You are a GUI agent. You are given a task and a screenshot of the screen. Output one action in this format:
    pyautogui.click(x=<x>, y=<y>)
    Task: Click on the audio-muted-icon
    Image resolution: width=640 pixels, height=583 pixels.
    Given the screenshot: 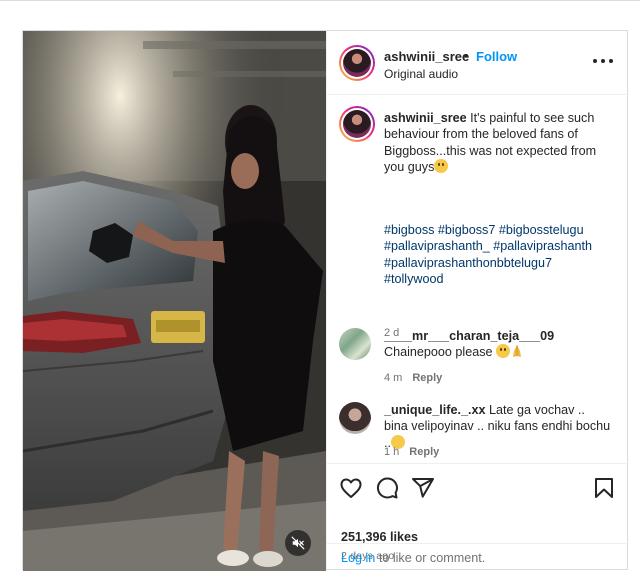 What is the action you would take?
    pyautogui.click(x=298, y=543)
    